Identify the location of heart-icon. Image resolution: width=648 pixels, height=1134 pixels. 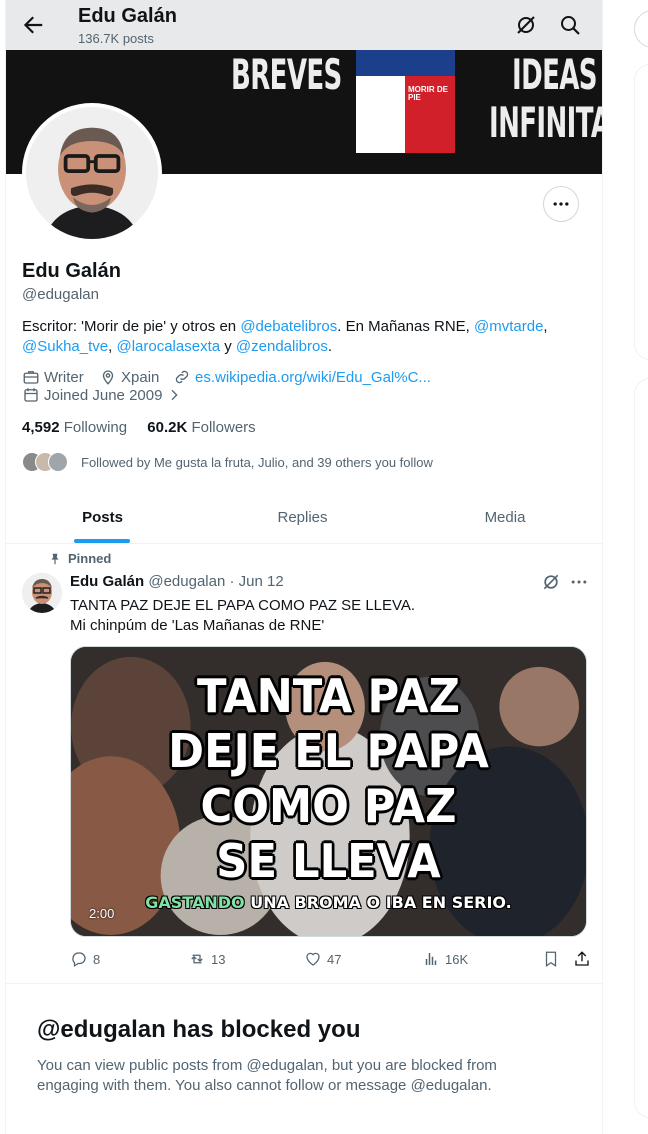
(313, 959).